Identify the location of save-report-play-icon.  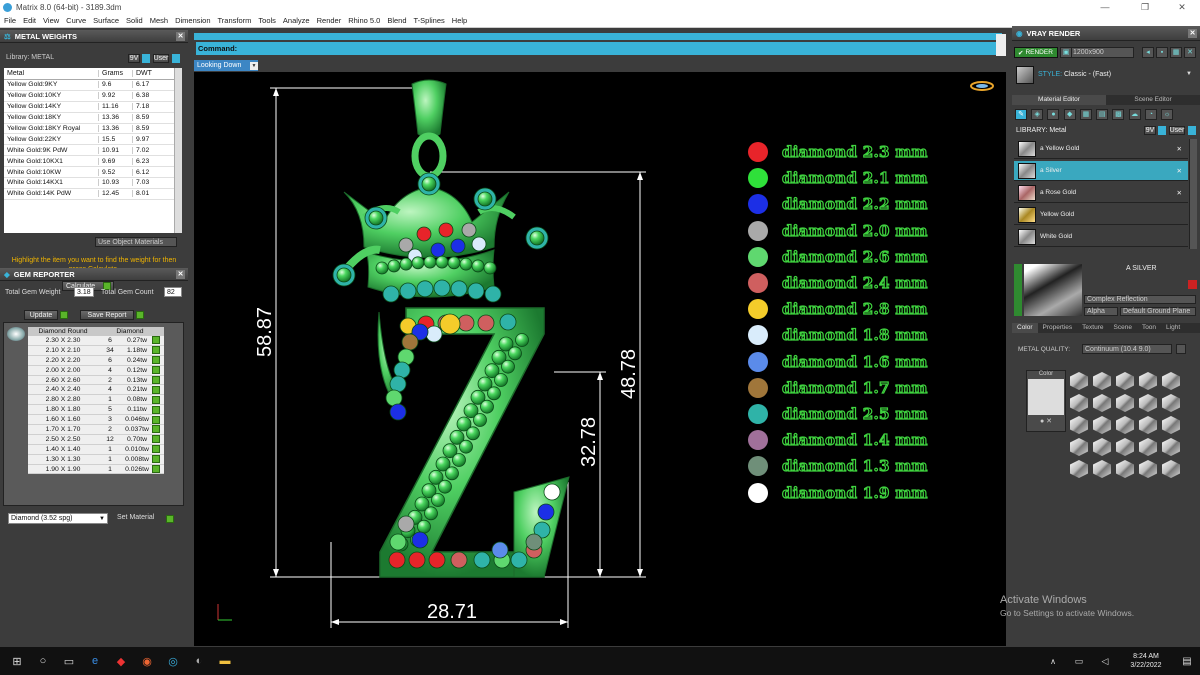
(140, 315).